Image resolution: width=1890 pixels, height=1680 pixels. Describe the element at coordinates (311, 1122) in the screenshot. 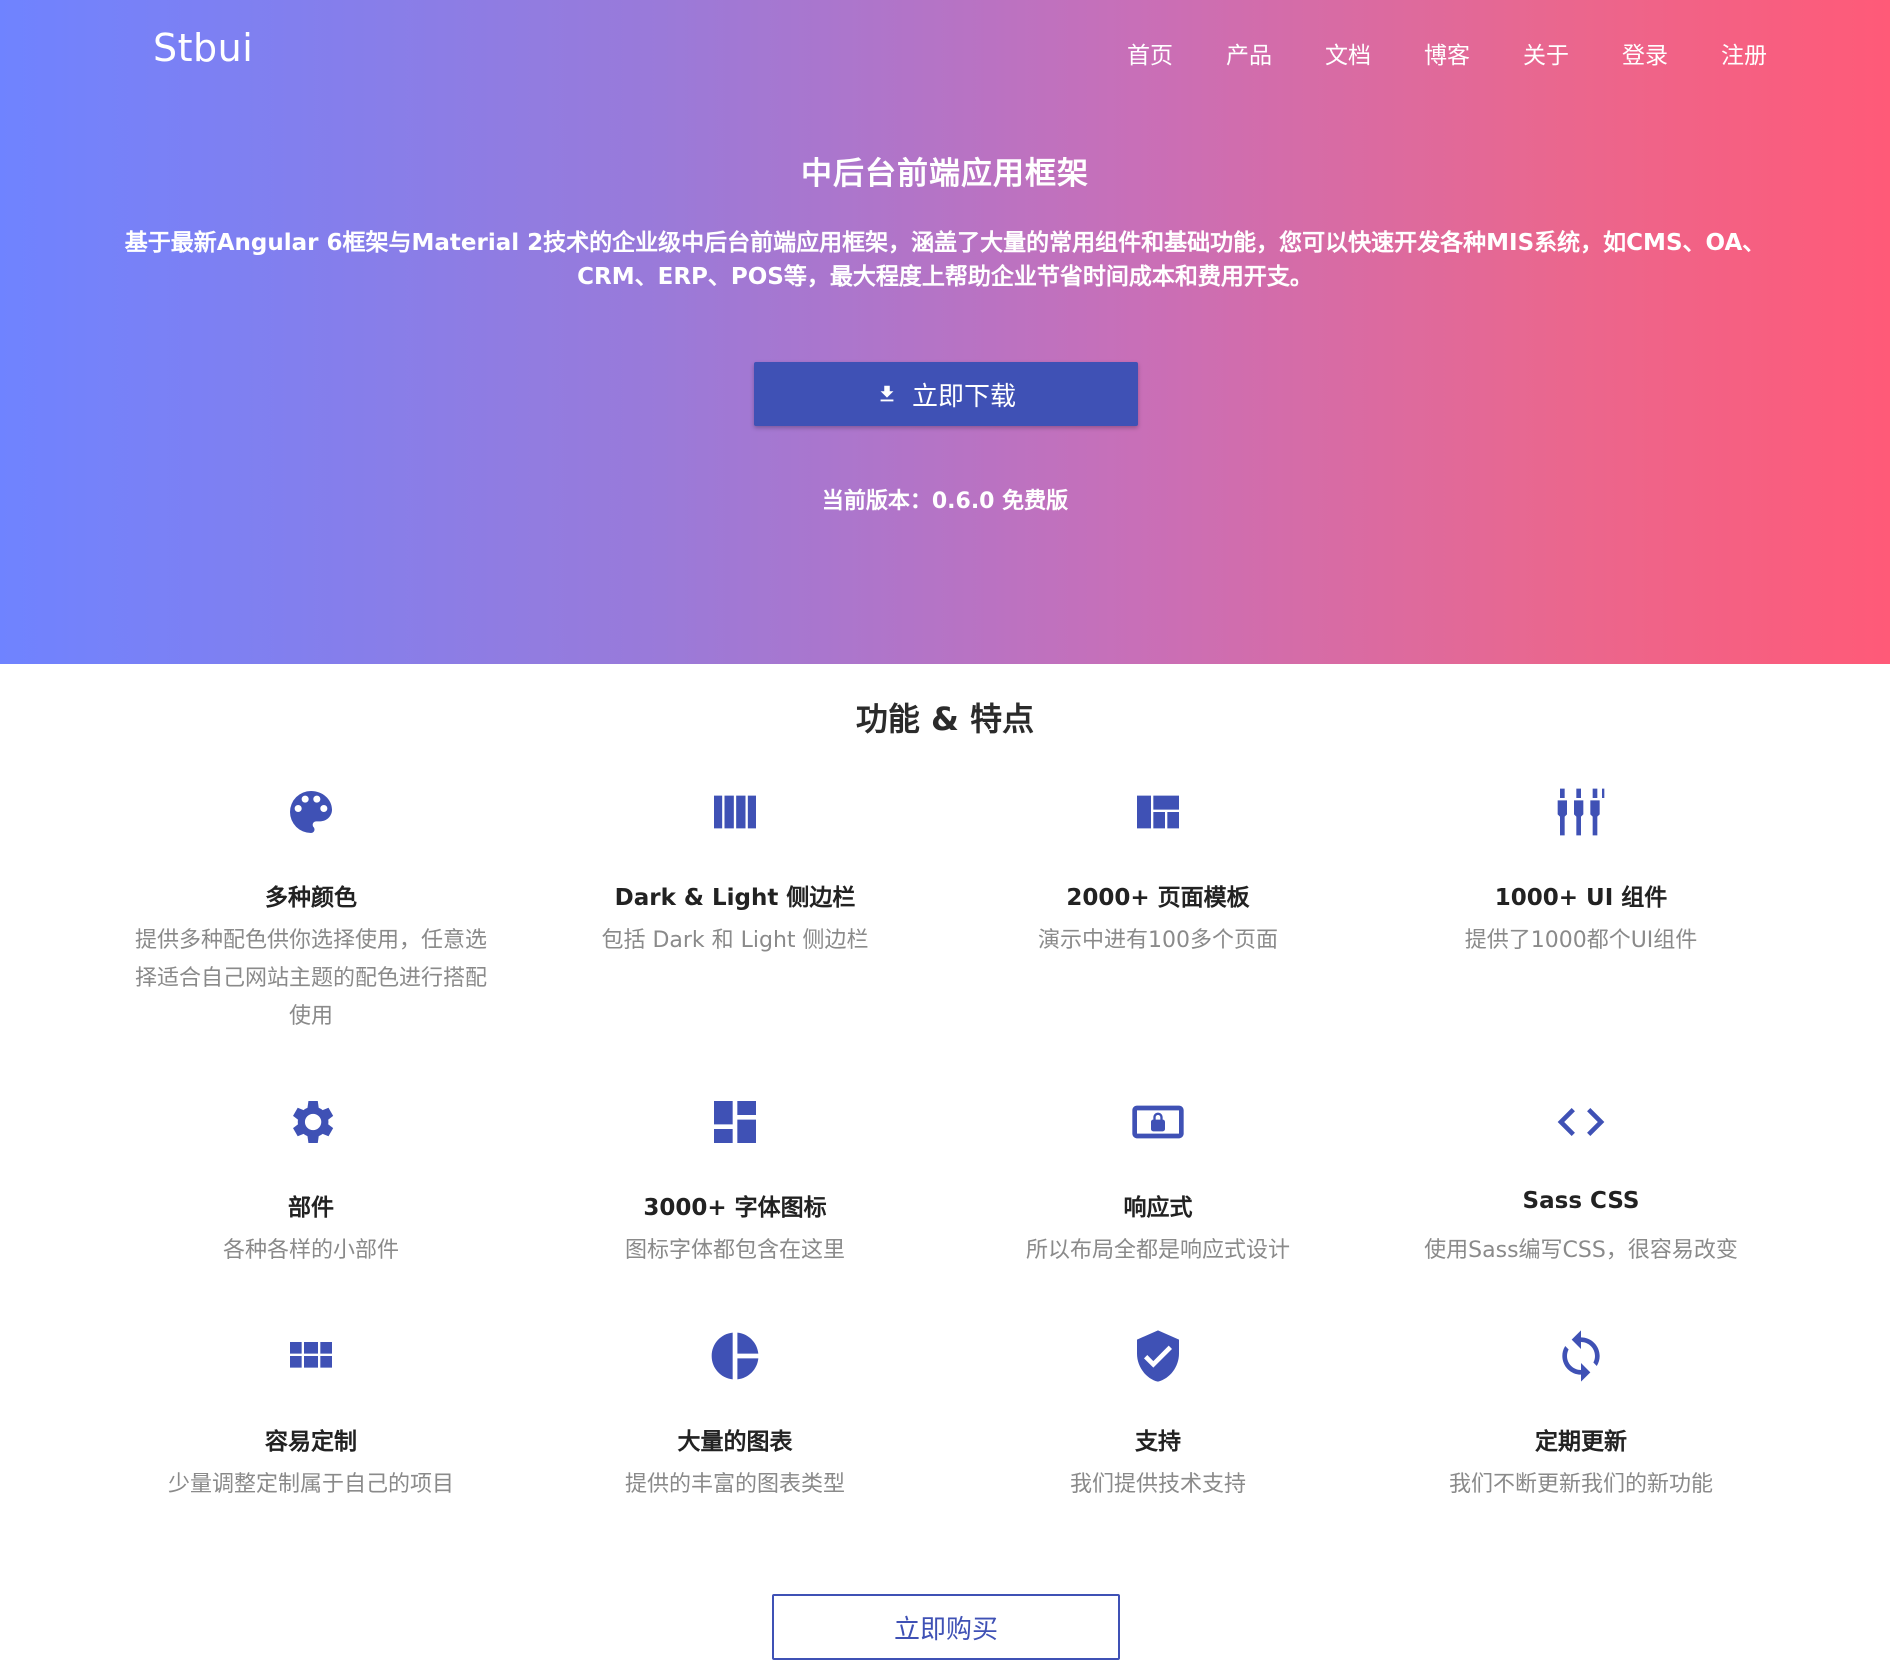

I see `gear-icon` at that location.